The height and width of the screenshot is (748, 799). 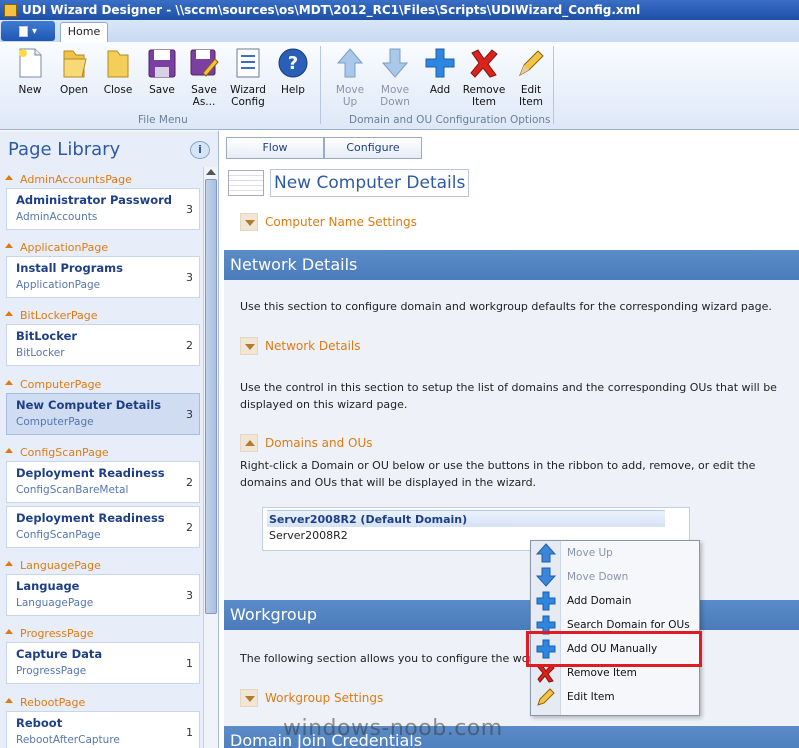 I want to click on help-icon: ?, so click(x=293, y=63).